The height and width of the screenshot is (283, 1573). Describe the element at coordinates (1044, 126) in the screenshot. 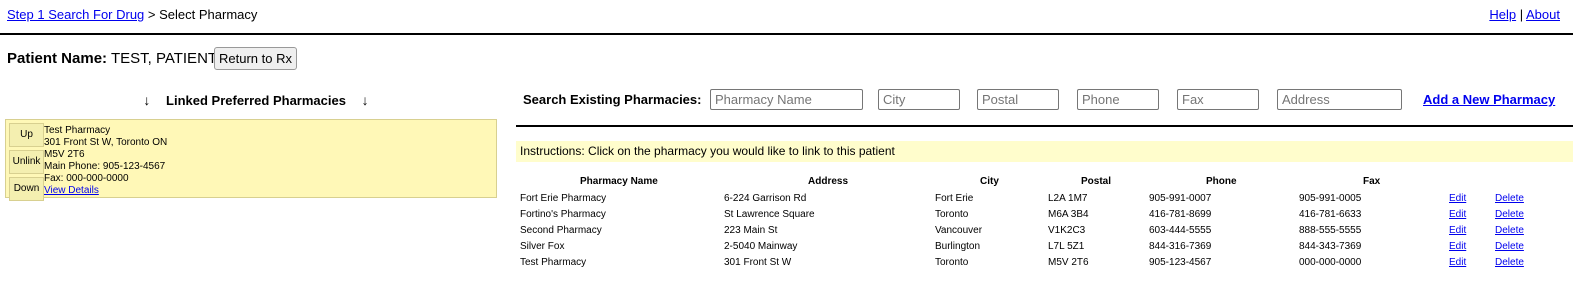

I see `section-divider` at that location.